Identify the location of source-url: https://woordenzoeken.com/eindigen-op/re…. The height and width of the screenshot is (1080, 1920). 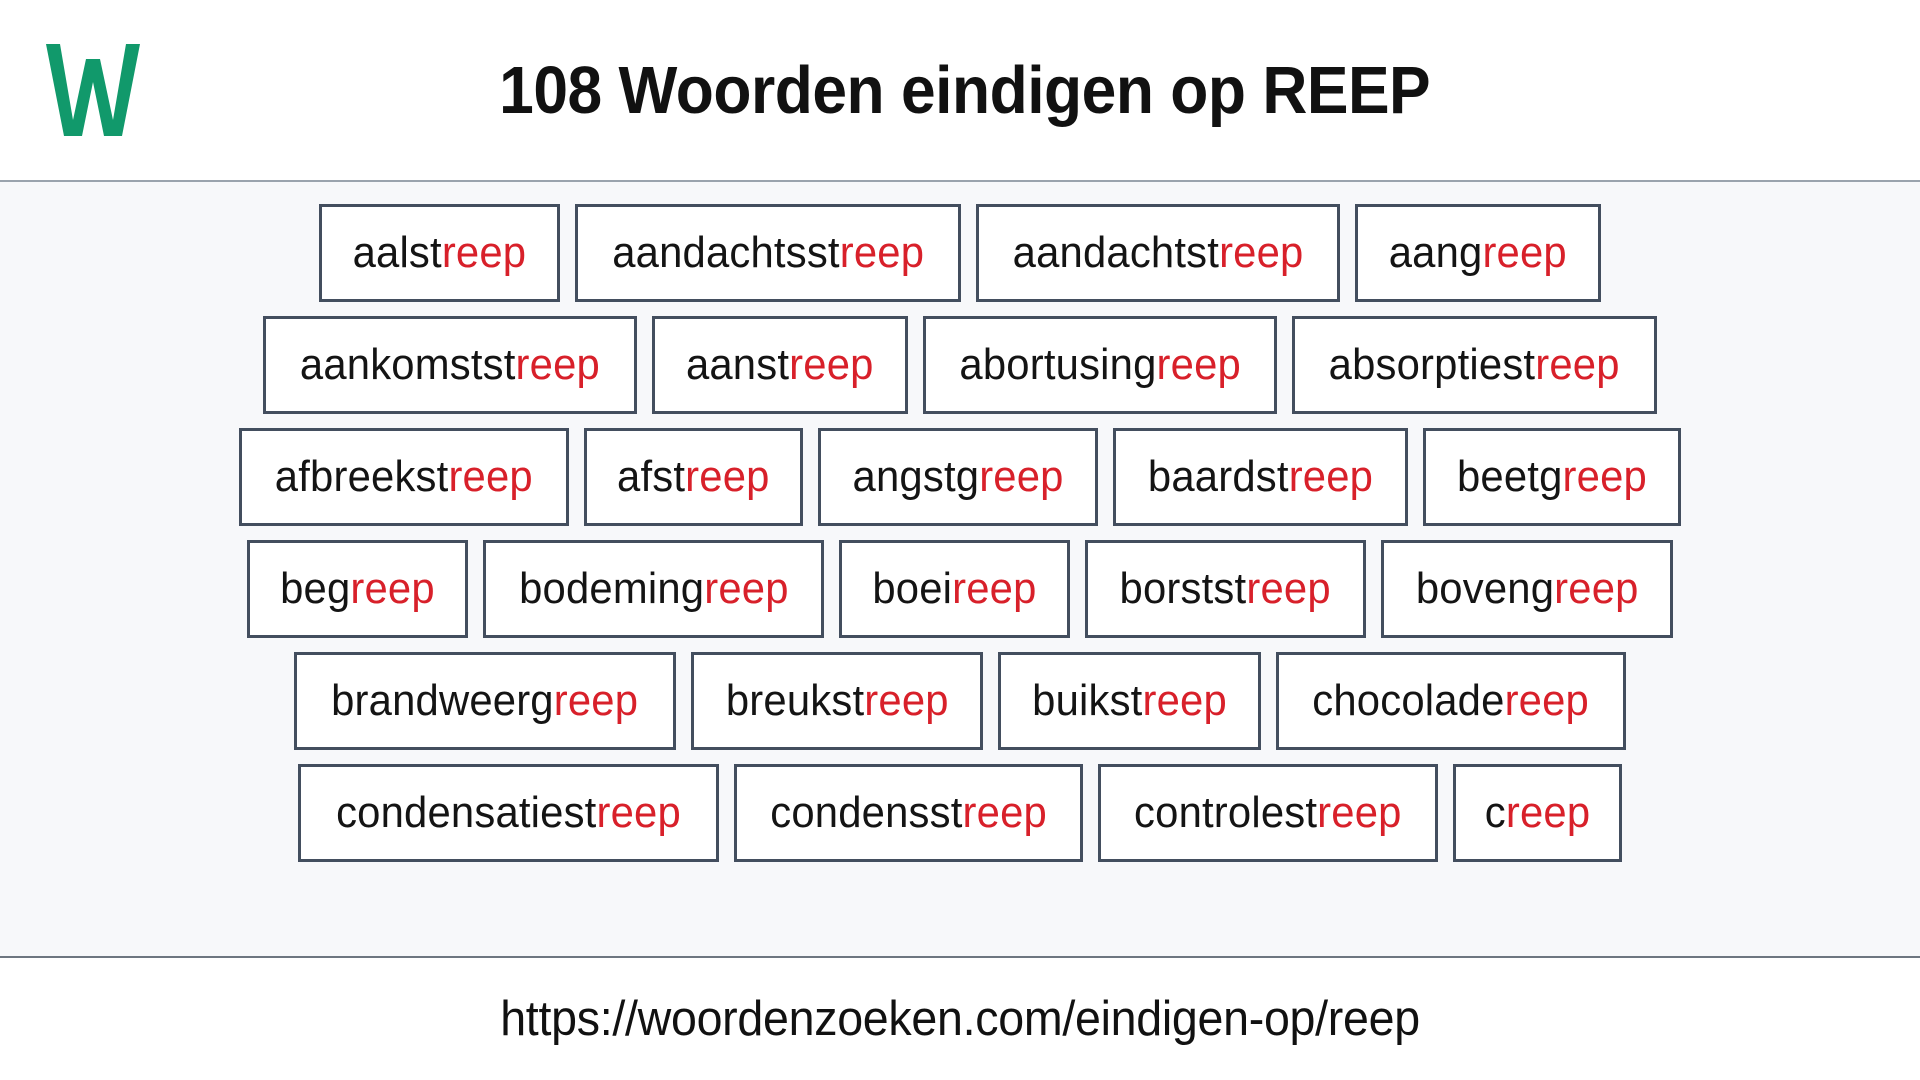
(960, 1019).